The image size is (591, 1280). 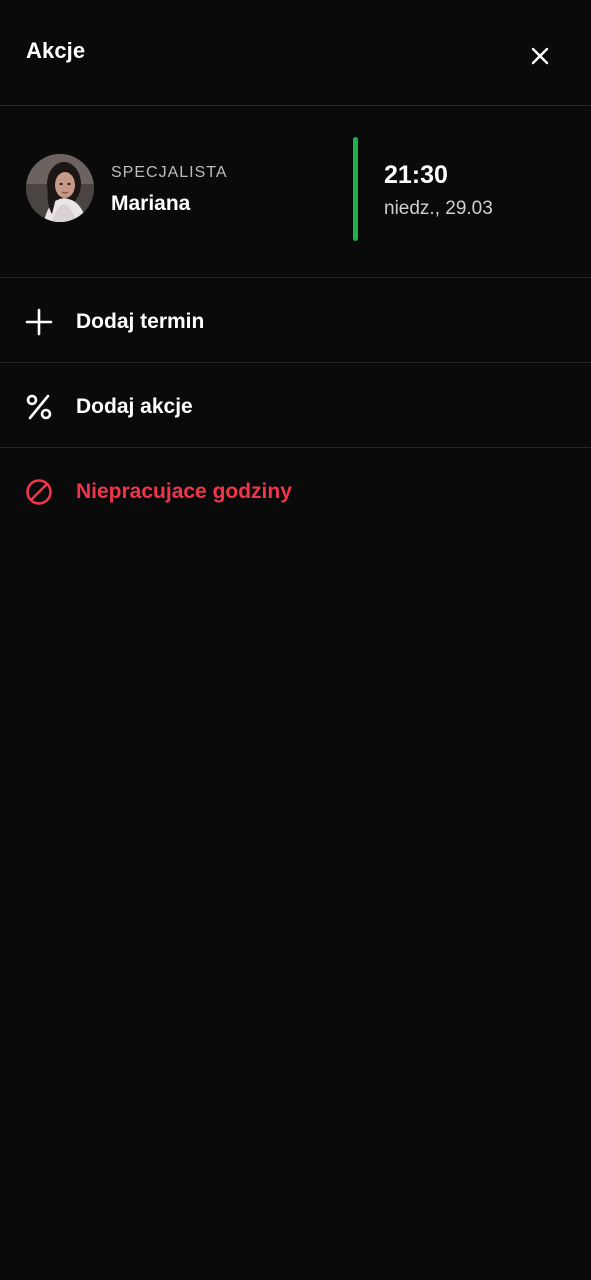 What do you see at coordinates (134, 406) in the screenshot?
I see `menu-item-label: Dodaj akcje` at bounding box center [134, 406].